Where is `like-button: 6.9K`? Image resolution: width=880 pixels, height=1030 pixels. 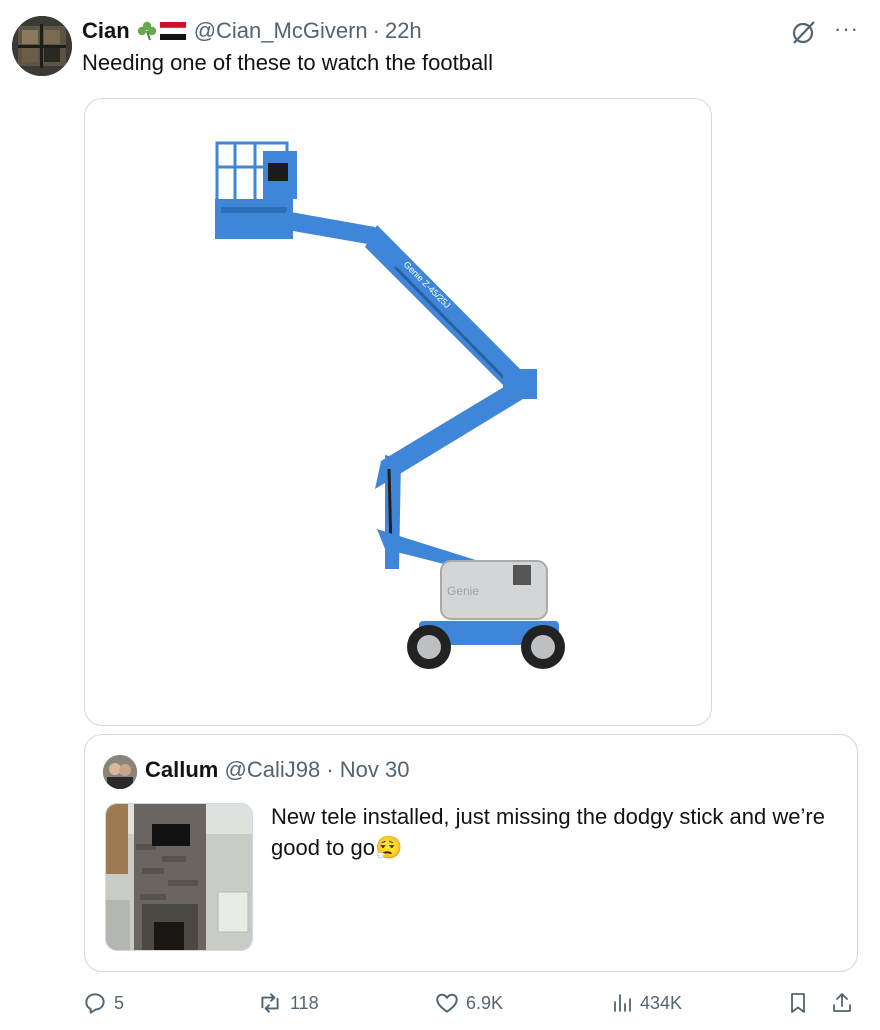 like-button: 6.9K is located at coordinates (468, 1003).